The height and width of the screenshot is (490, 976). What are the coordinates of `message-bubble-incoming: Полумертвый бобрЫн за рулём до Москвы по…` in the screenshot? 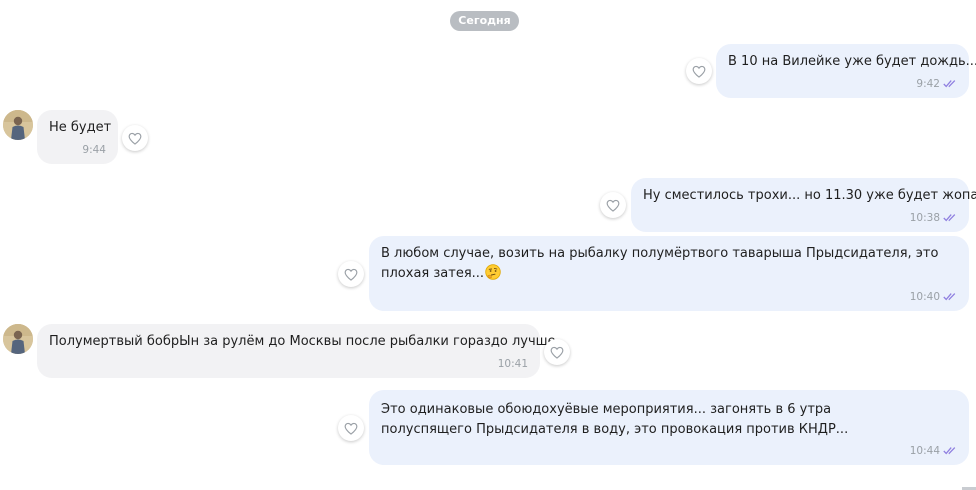 It's located at (296, 351).